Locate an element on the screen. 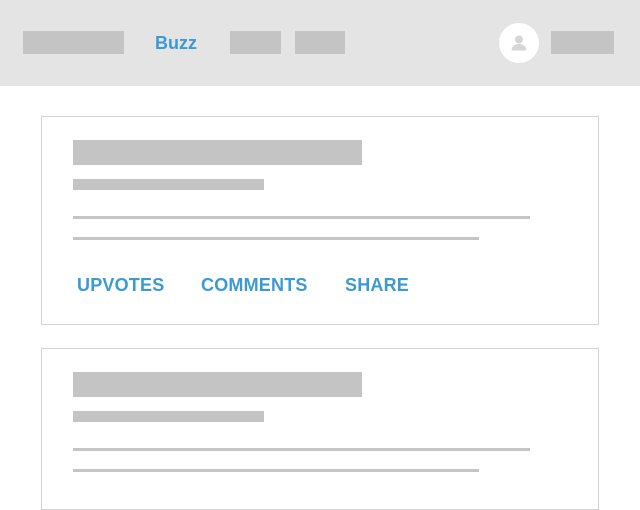 Image resolution: width=640 pixels, height=510 pixels. avatar-button is located at coordinates (519, 43).